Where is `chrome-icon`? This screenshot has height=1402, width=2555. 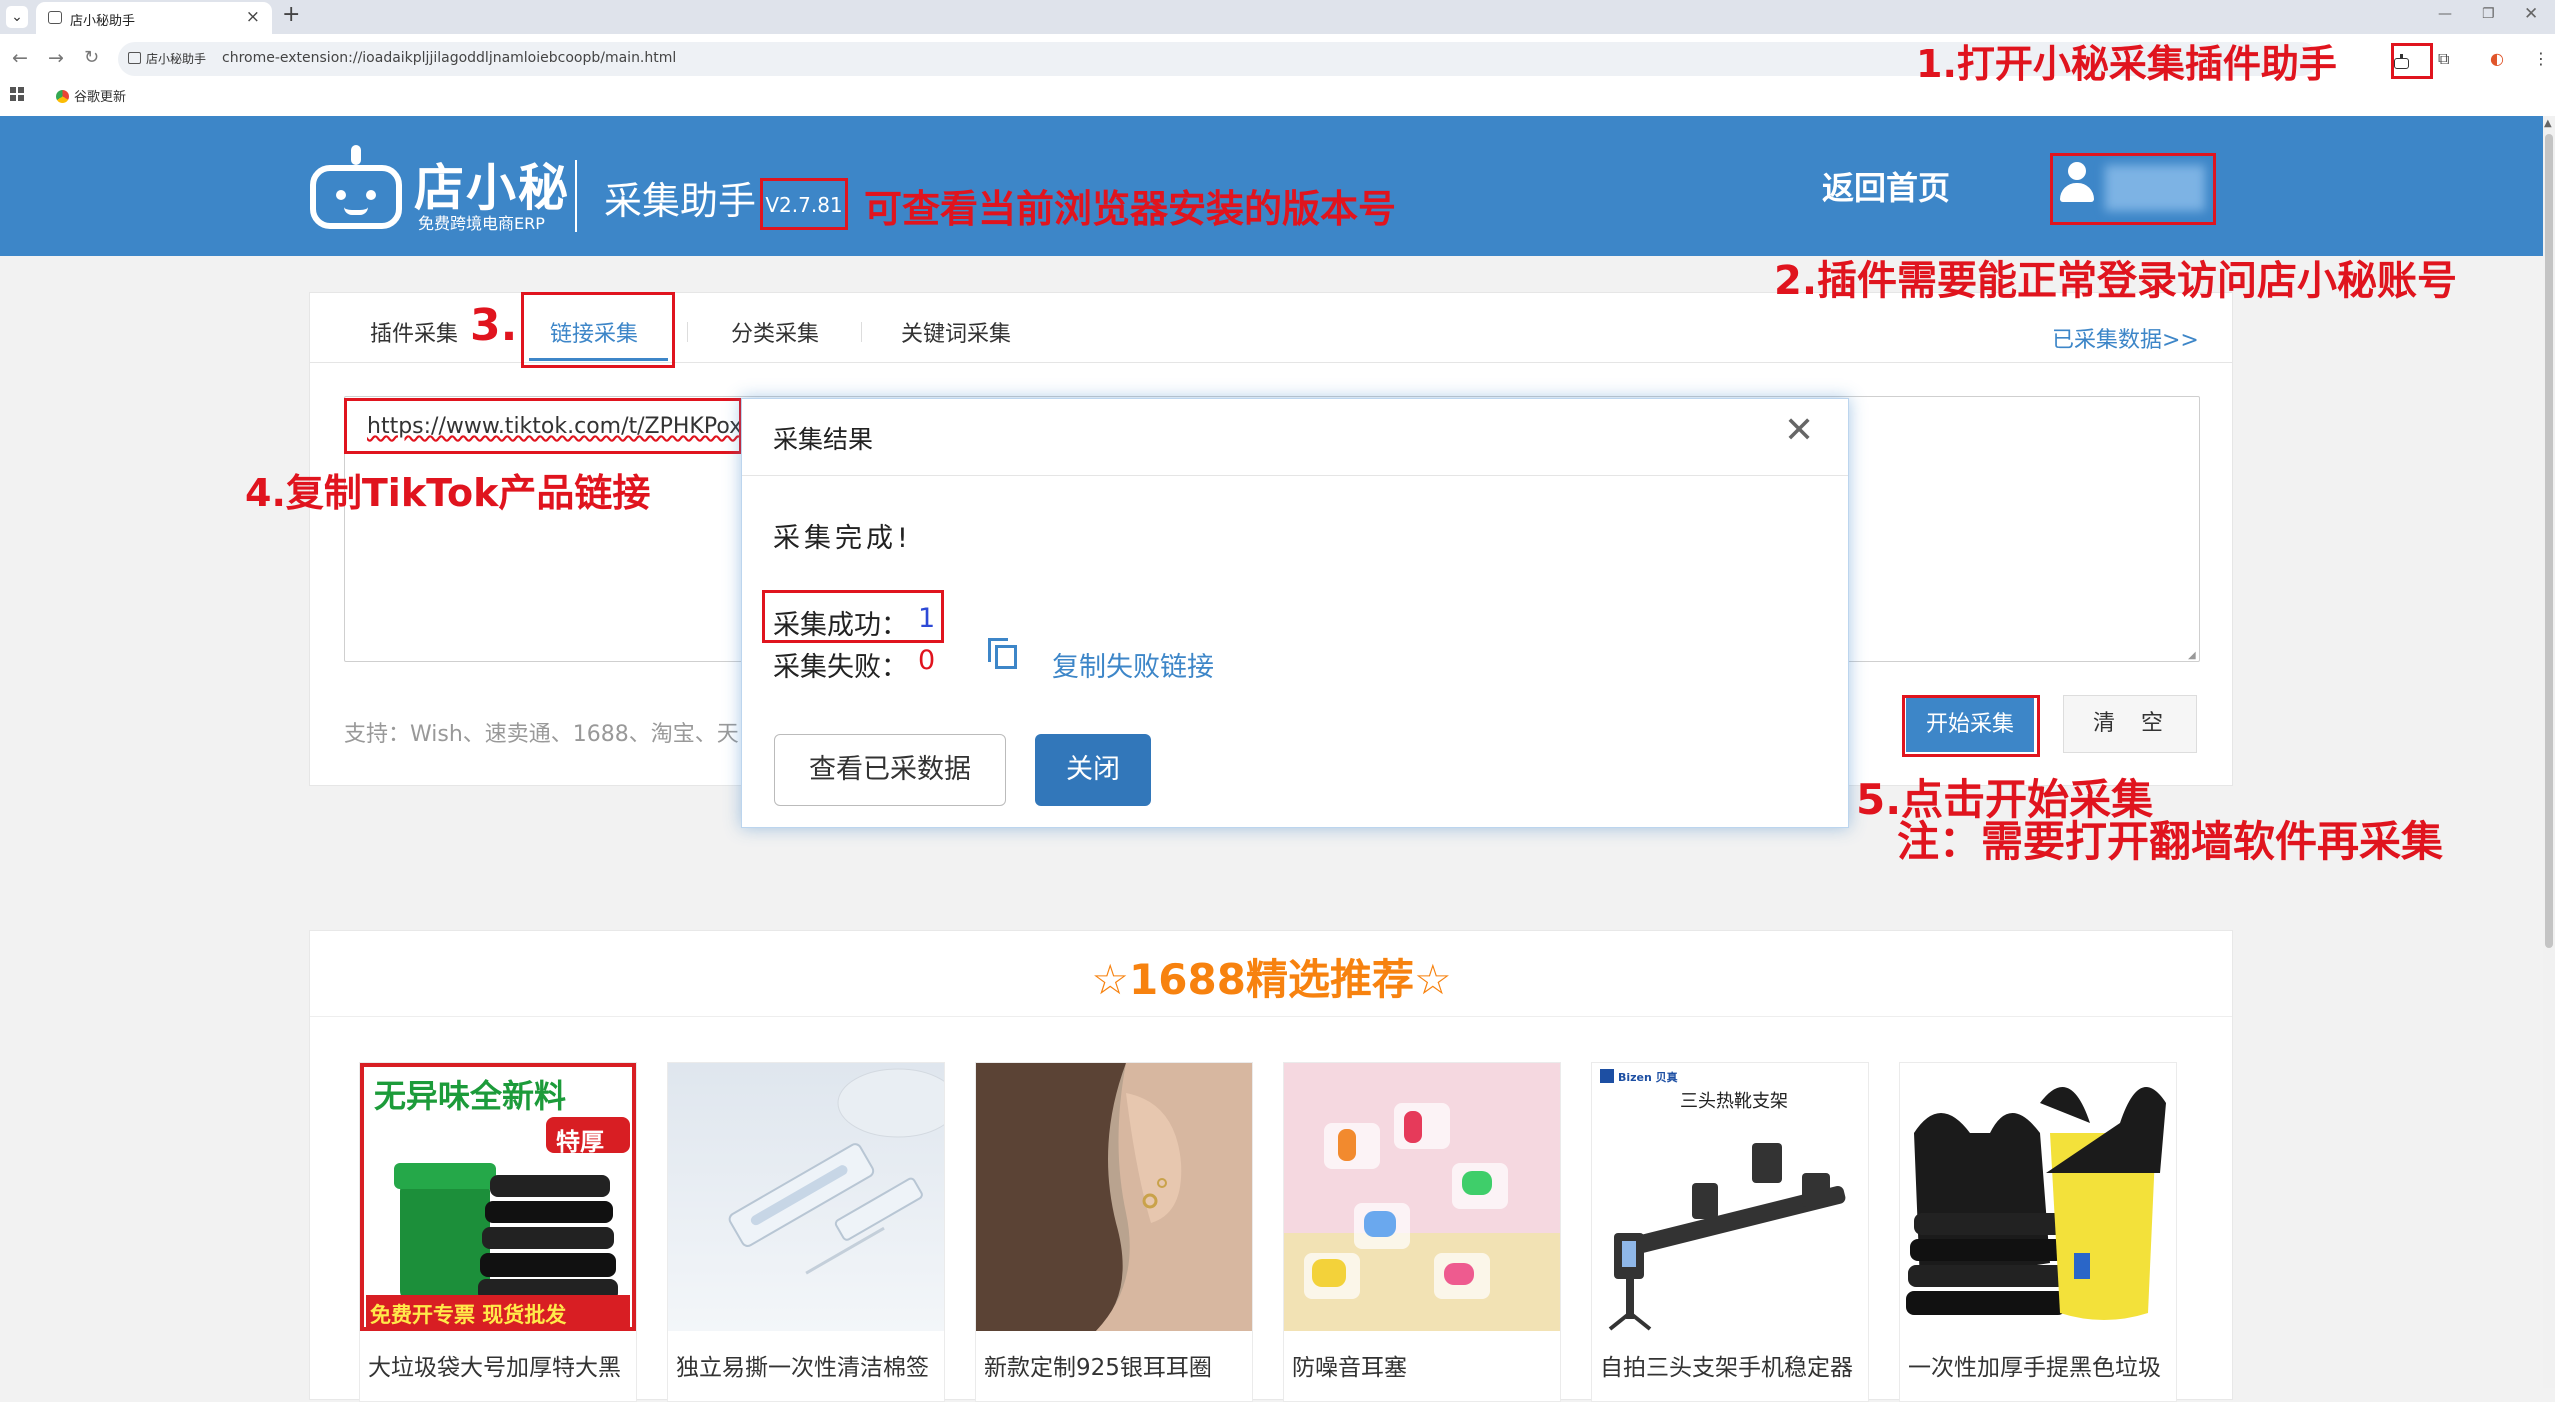
chrome-icon is located at coordinates (62, 96).